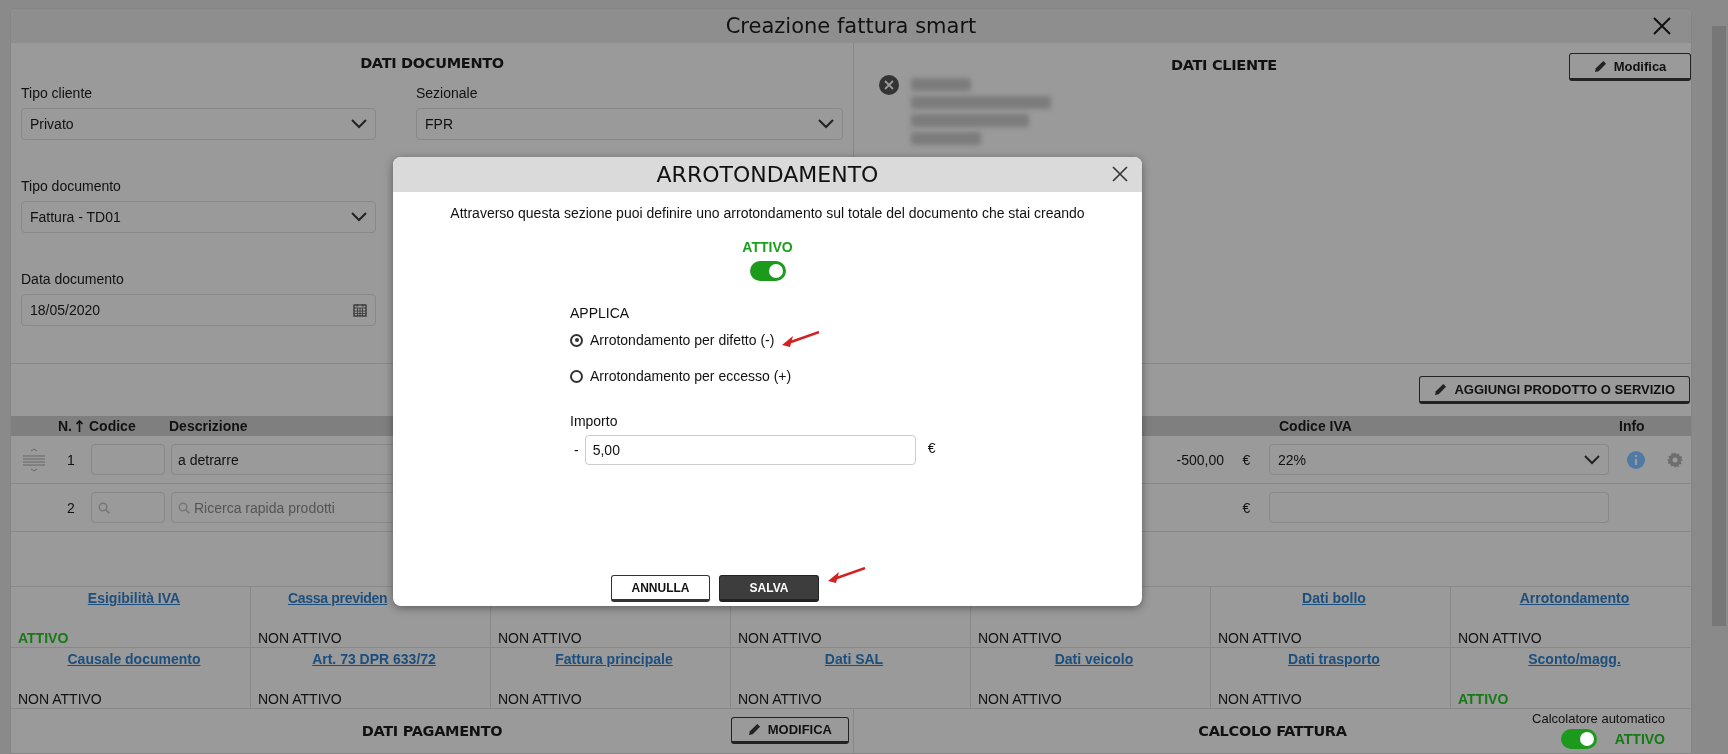 Image resolution: width=1728 pixels, height=754 pixels. I want to click on edit-button: MODIFICA, so click(789, 730).